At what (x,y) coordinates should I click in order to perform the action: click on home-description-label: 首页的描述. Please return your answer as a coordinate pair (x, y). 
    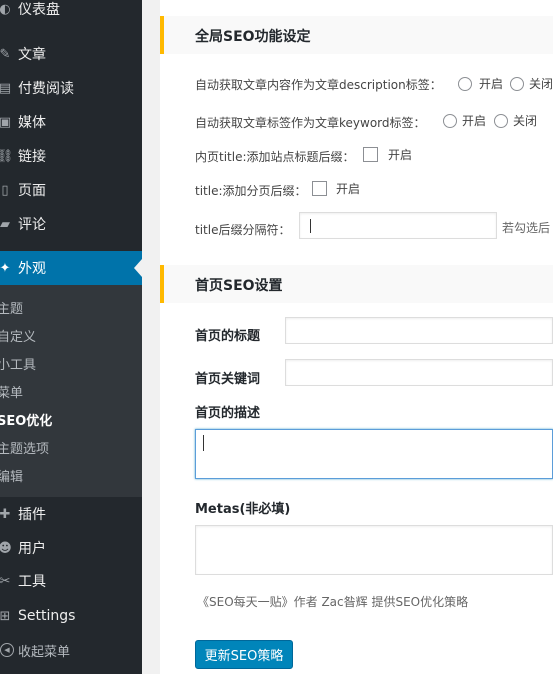
    Looking at the image, I should click on (228, 413).